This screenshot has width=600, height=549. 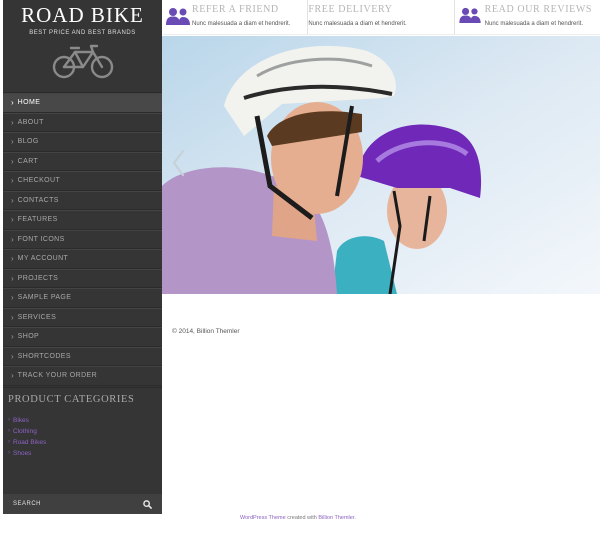 I want to click on menu-item-home: › HOME, so click(x=82, y=103).